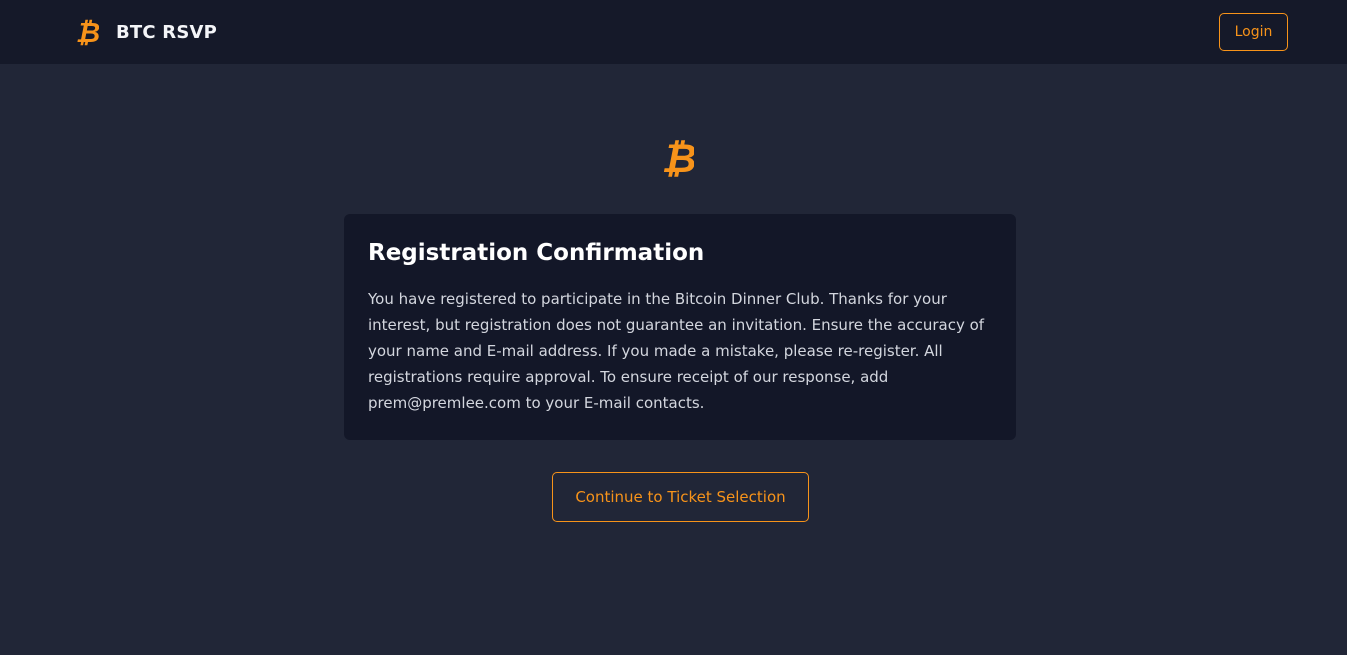 This screenshot has height=655, width=1347. I want to click on brand-link: ₿ BTC RSVP, so click(147, 32).